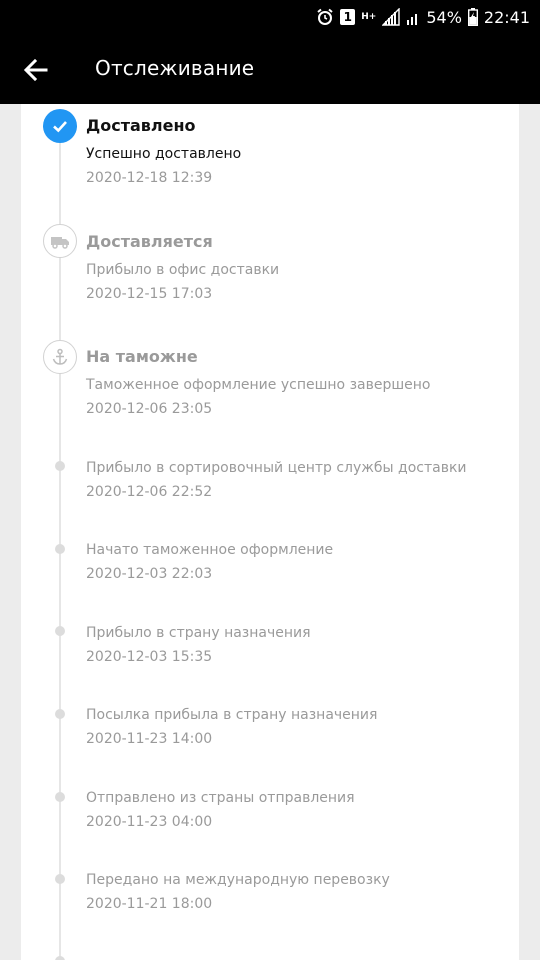 This screenshot has width=540, height=960. Describe the element at coordinates (198, 633) in the screenshot. I see `event-description: Прибыло в страну назначения` at that location.